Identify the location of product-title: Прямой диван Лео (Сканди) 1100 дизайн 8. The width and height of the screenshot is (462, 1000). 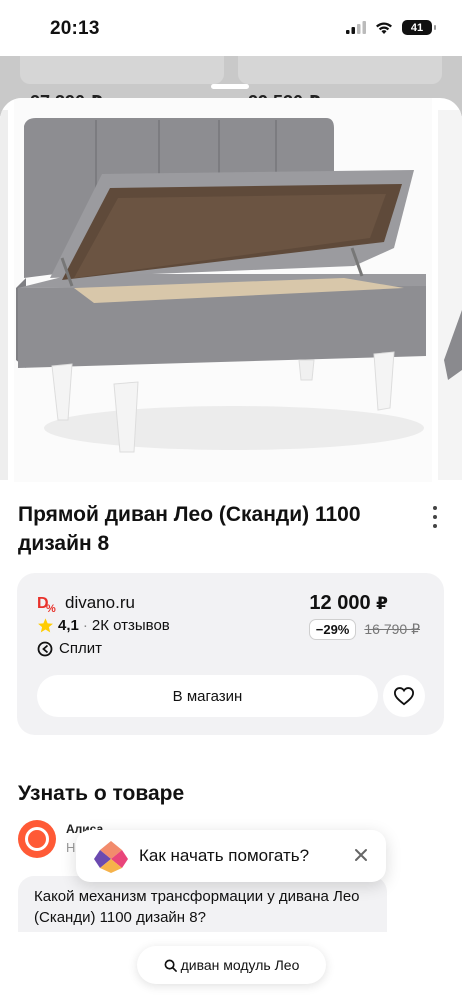
(189, 529).